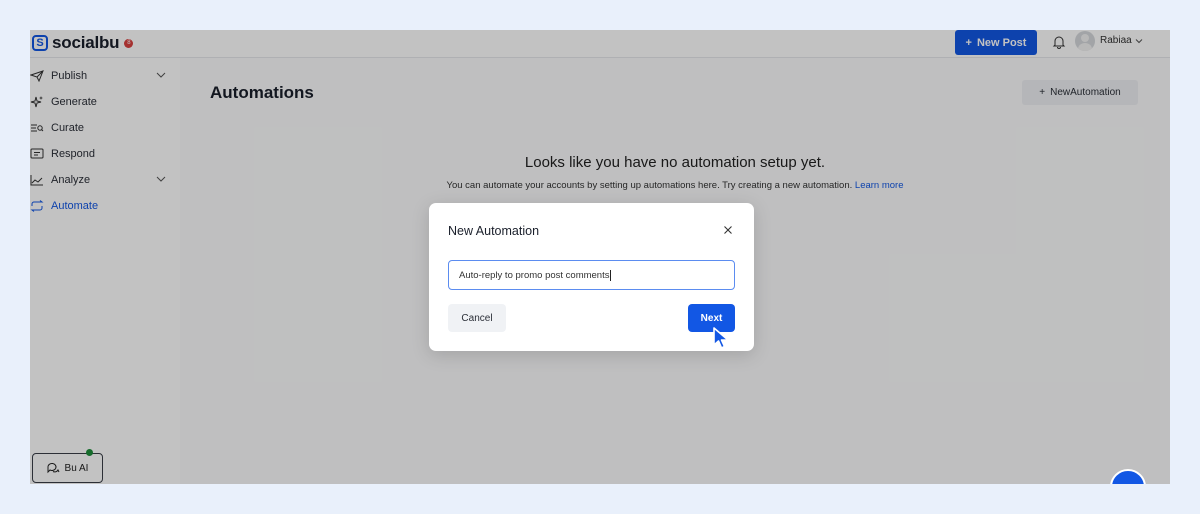 The width and height of the screenshot is (1200, 514). Describe the element at coordinates (494, 231) in the screenshot. I see `modal-title: New Automation` at that location.